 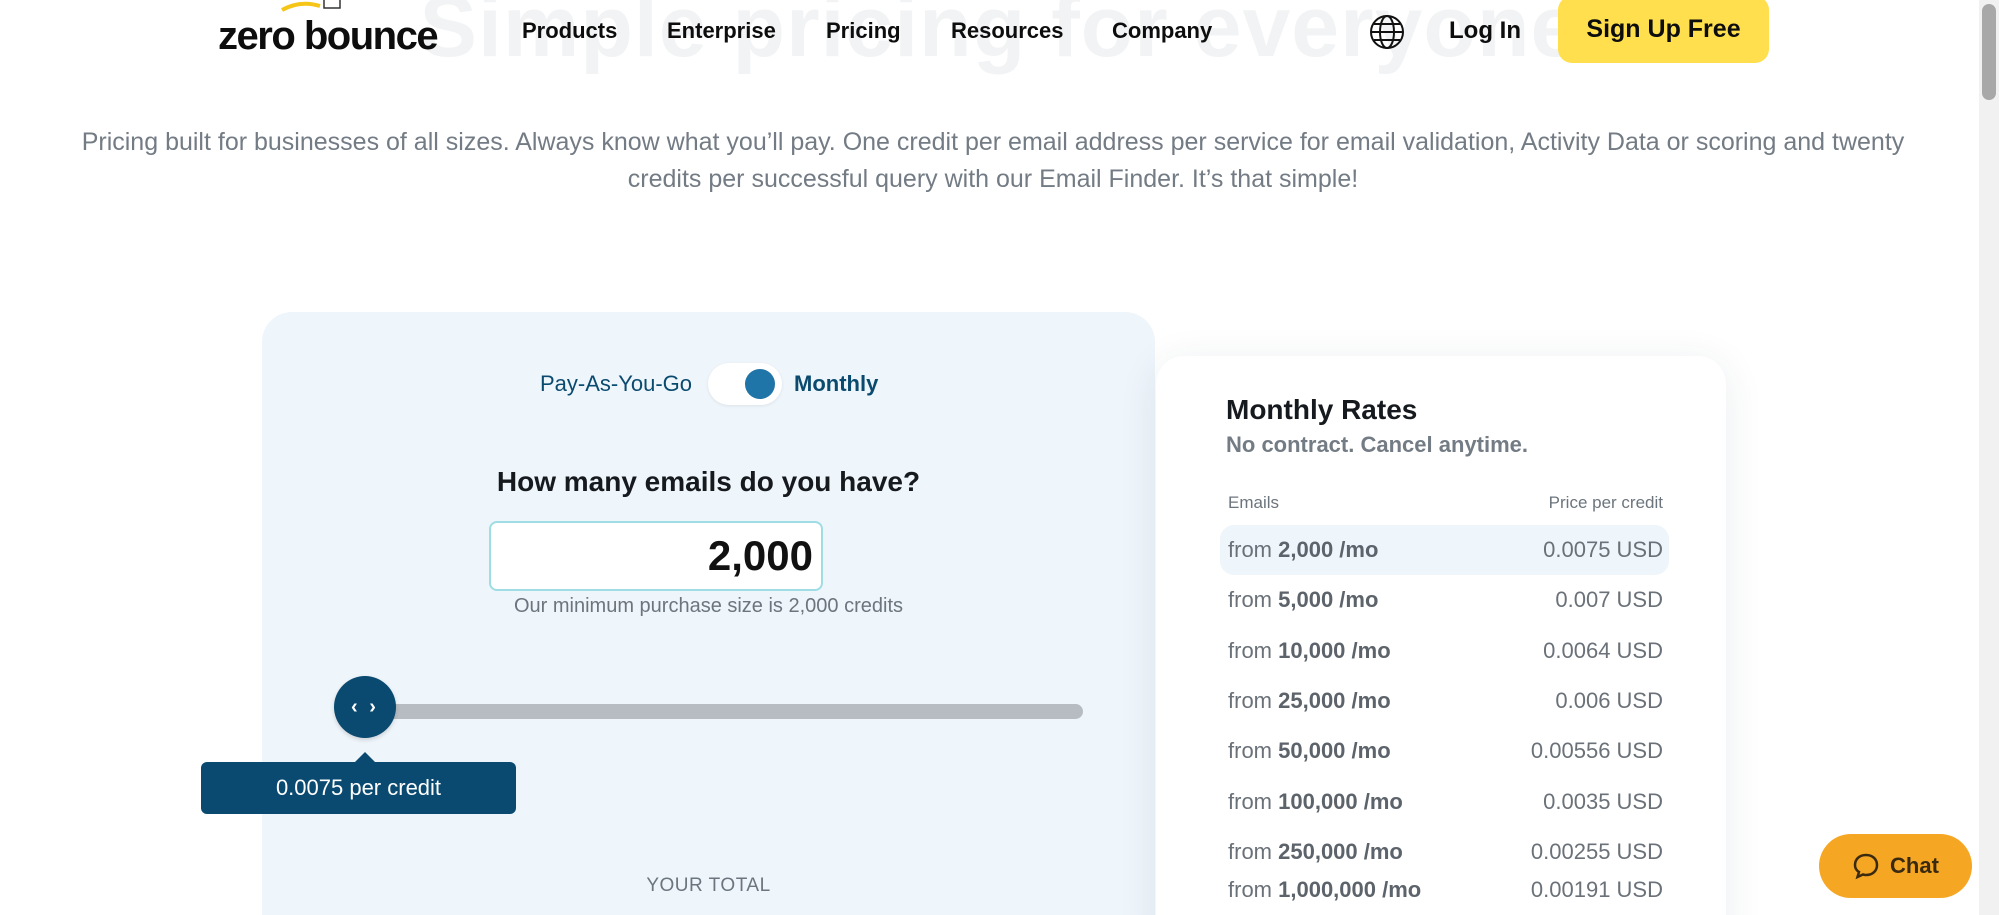 What do you see at coordinates (1254, 502) in the screenshot?
I see `column-emails: Emails` at bounding box center [1254, 502].